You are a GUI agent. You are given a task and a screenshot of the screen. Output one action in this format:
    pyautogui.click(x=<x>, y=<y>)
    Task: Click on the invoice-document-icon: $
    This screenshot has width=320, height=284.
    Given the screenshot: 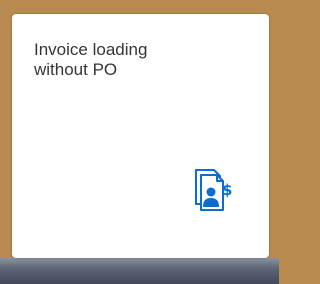 What is the action you would take?
    pyautogui.click(x=212, y=190)
    